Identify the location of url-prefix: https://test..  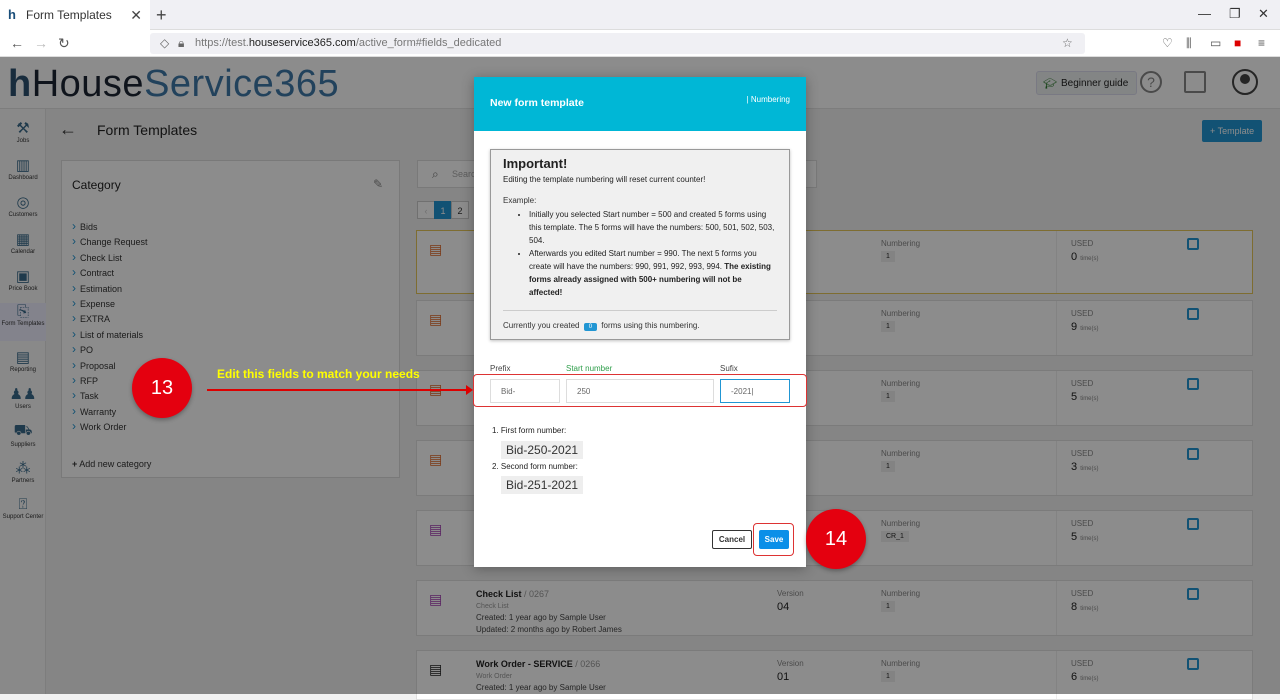
(222, 43).